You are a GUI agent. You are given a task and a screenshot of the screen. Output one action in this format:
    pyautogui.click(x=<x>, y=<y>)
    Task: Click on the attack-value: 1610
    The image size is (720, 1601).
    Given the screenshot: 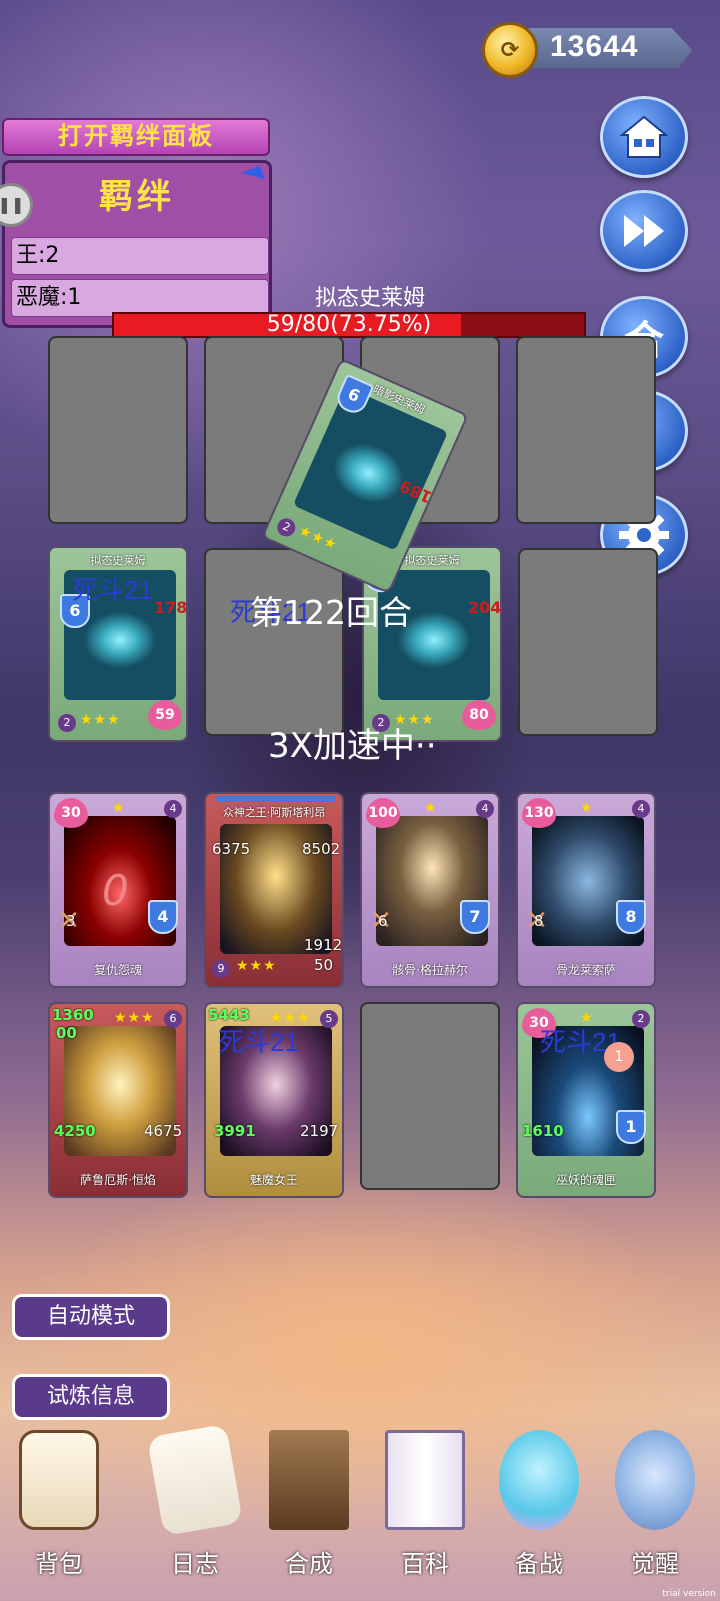 What is the action you would take?
    pyautogui.click(x=543, y=1131)
    